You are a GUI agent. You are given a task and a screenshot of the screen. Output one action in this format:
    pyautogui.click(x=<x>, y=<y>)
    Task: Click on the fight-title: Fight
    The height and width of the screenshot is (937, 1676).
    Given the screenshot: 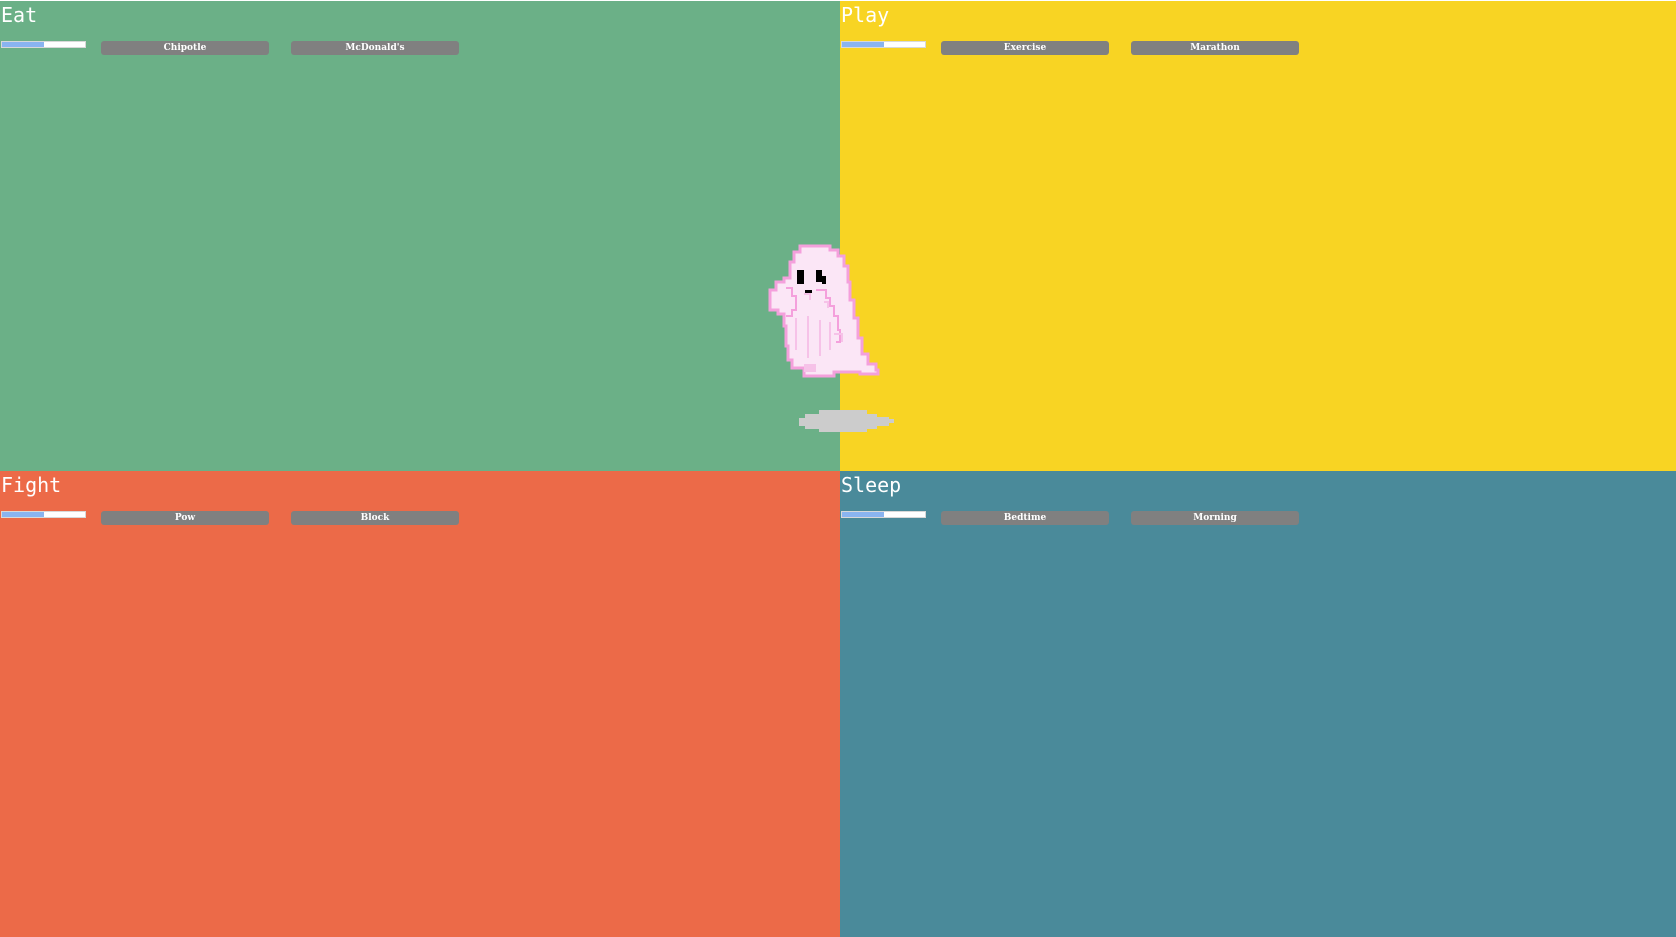 What is the action you would take?
    pyautogui.click(x=31, y=485)
    